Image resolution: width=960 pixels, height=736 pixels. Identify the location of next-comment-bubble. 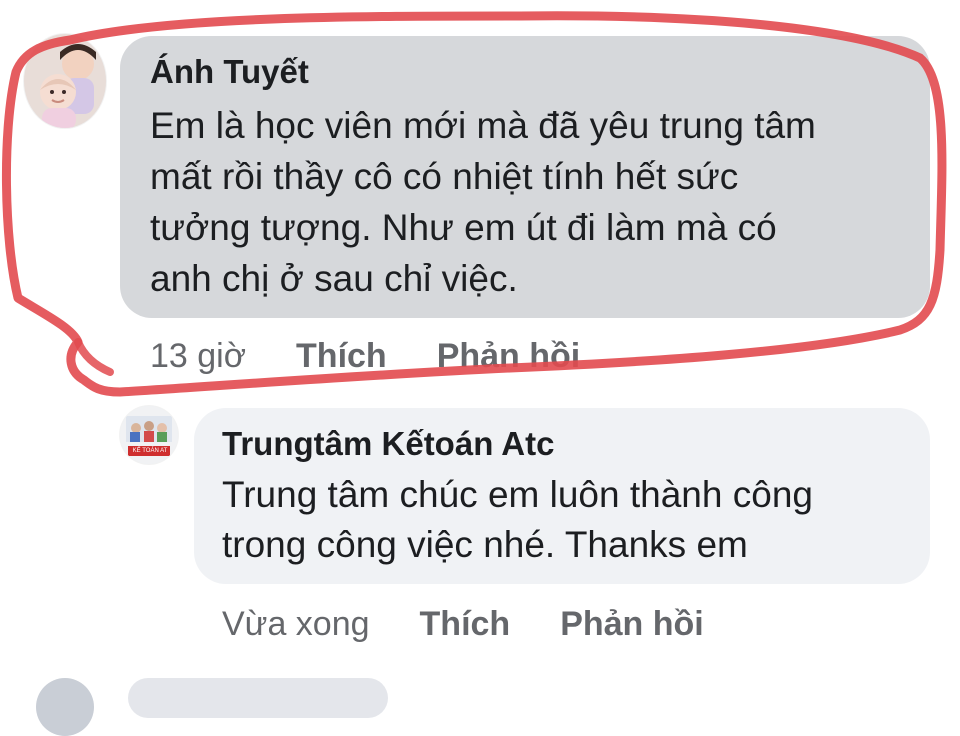
(258, 698).